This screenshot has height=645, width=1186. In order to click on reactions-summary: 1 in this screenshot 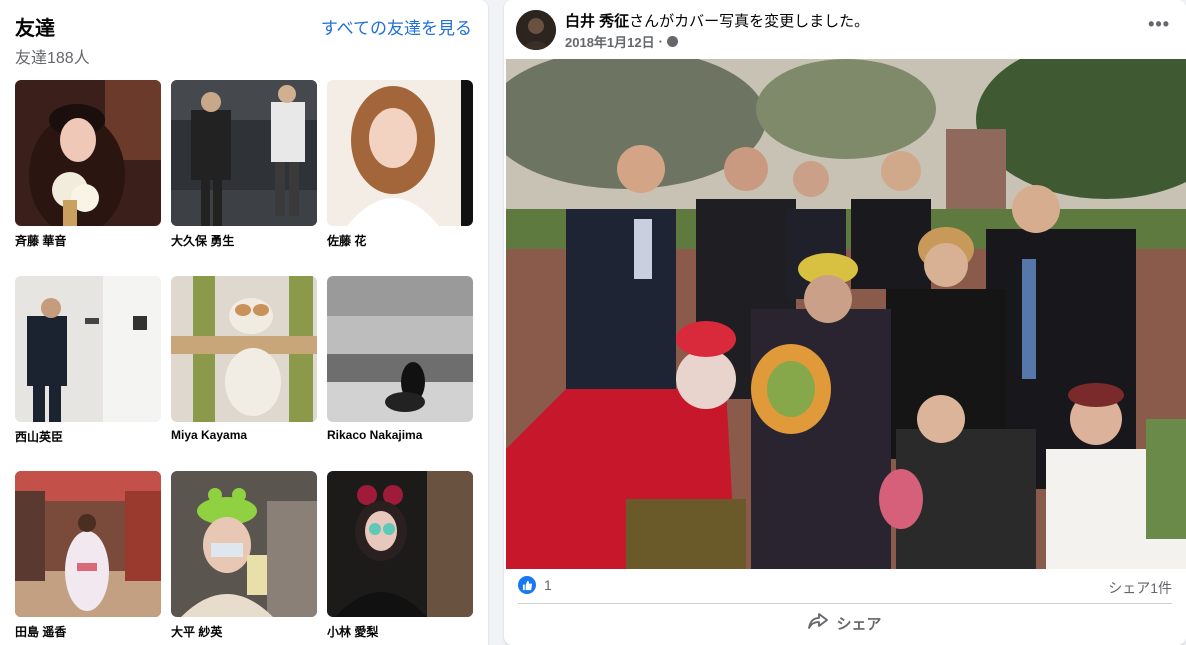, I will do `click(535, 585)`.